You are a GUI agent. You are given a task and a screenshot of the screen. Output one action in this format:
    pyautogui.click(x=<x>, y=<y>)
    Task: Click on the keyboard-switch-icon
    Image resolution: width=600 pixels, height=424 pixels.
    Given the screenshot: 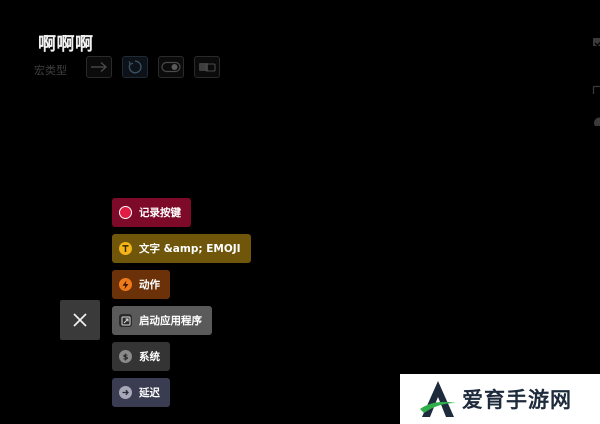 What is the action you would take?
    pyautogui.click(x=207, y=67)
    